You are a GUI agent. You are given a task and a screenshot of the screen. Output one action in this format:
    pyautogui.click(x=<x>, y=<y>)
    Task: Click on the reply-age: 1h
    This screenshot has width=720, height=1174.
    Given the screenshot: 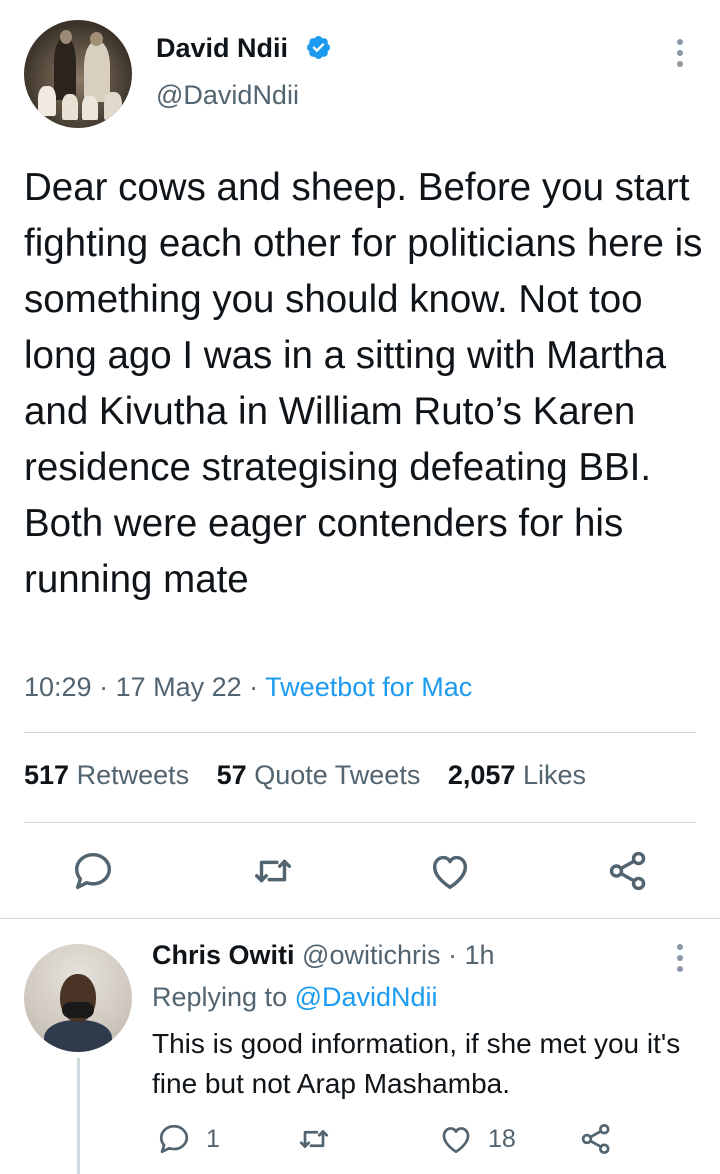 What is the action you would take?
    pyautogui.click(x=479, y=955)
    